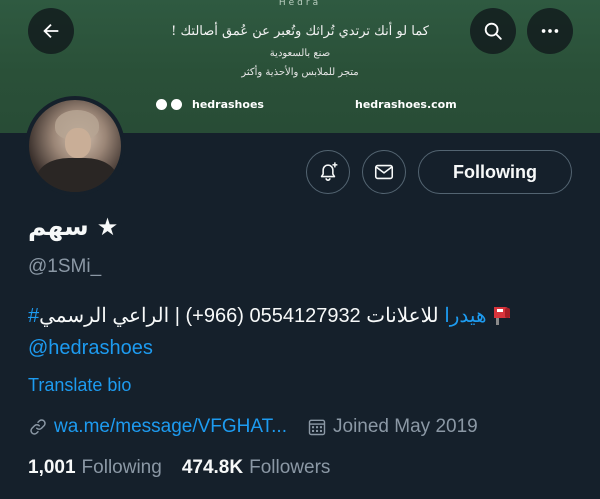 The image size is (600, 499). I want to click on star-icon: ★, so click(107, 226).